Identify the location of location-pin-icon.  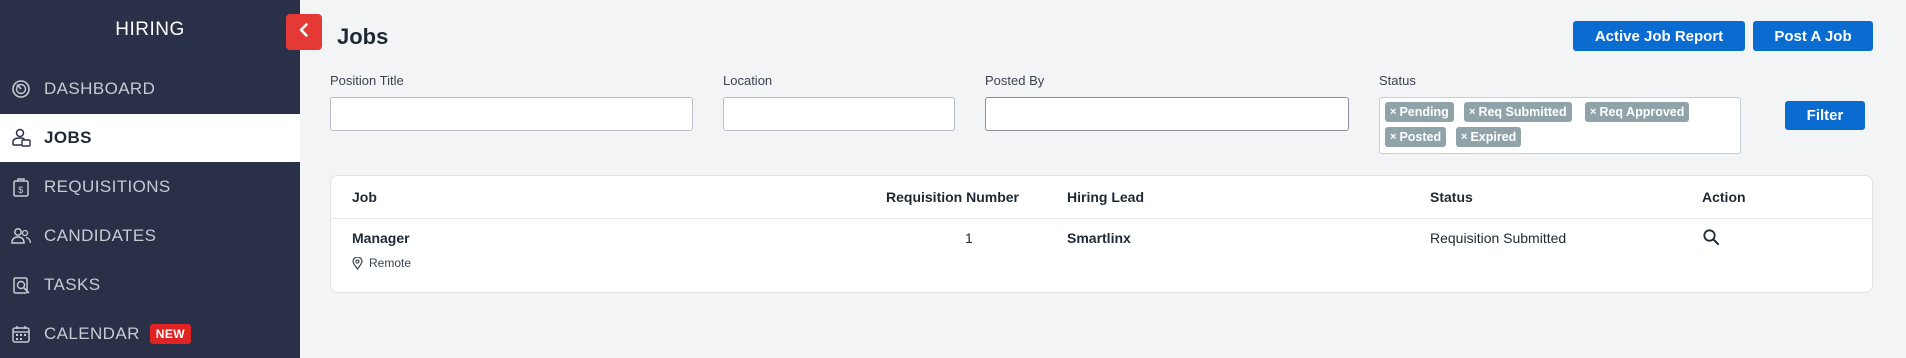
(357, 263).